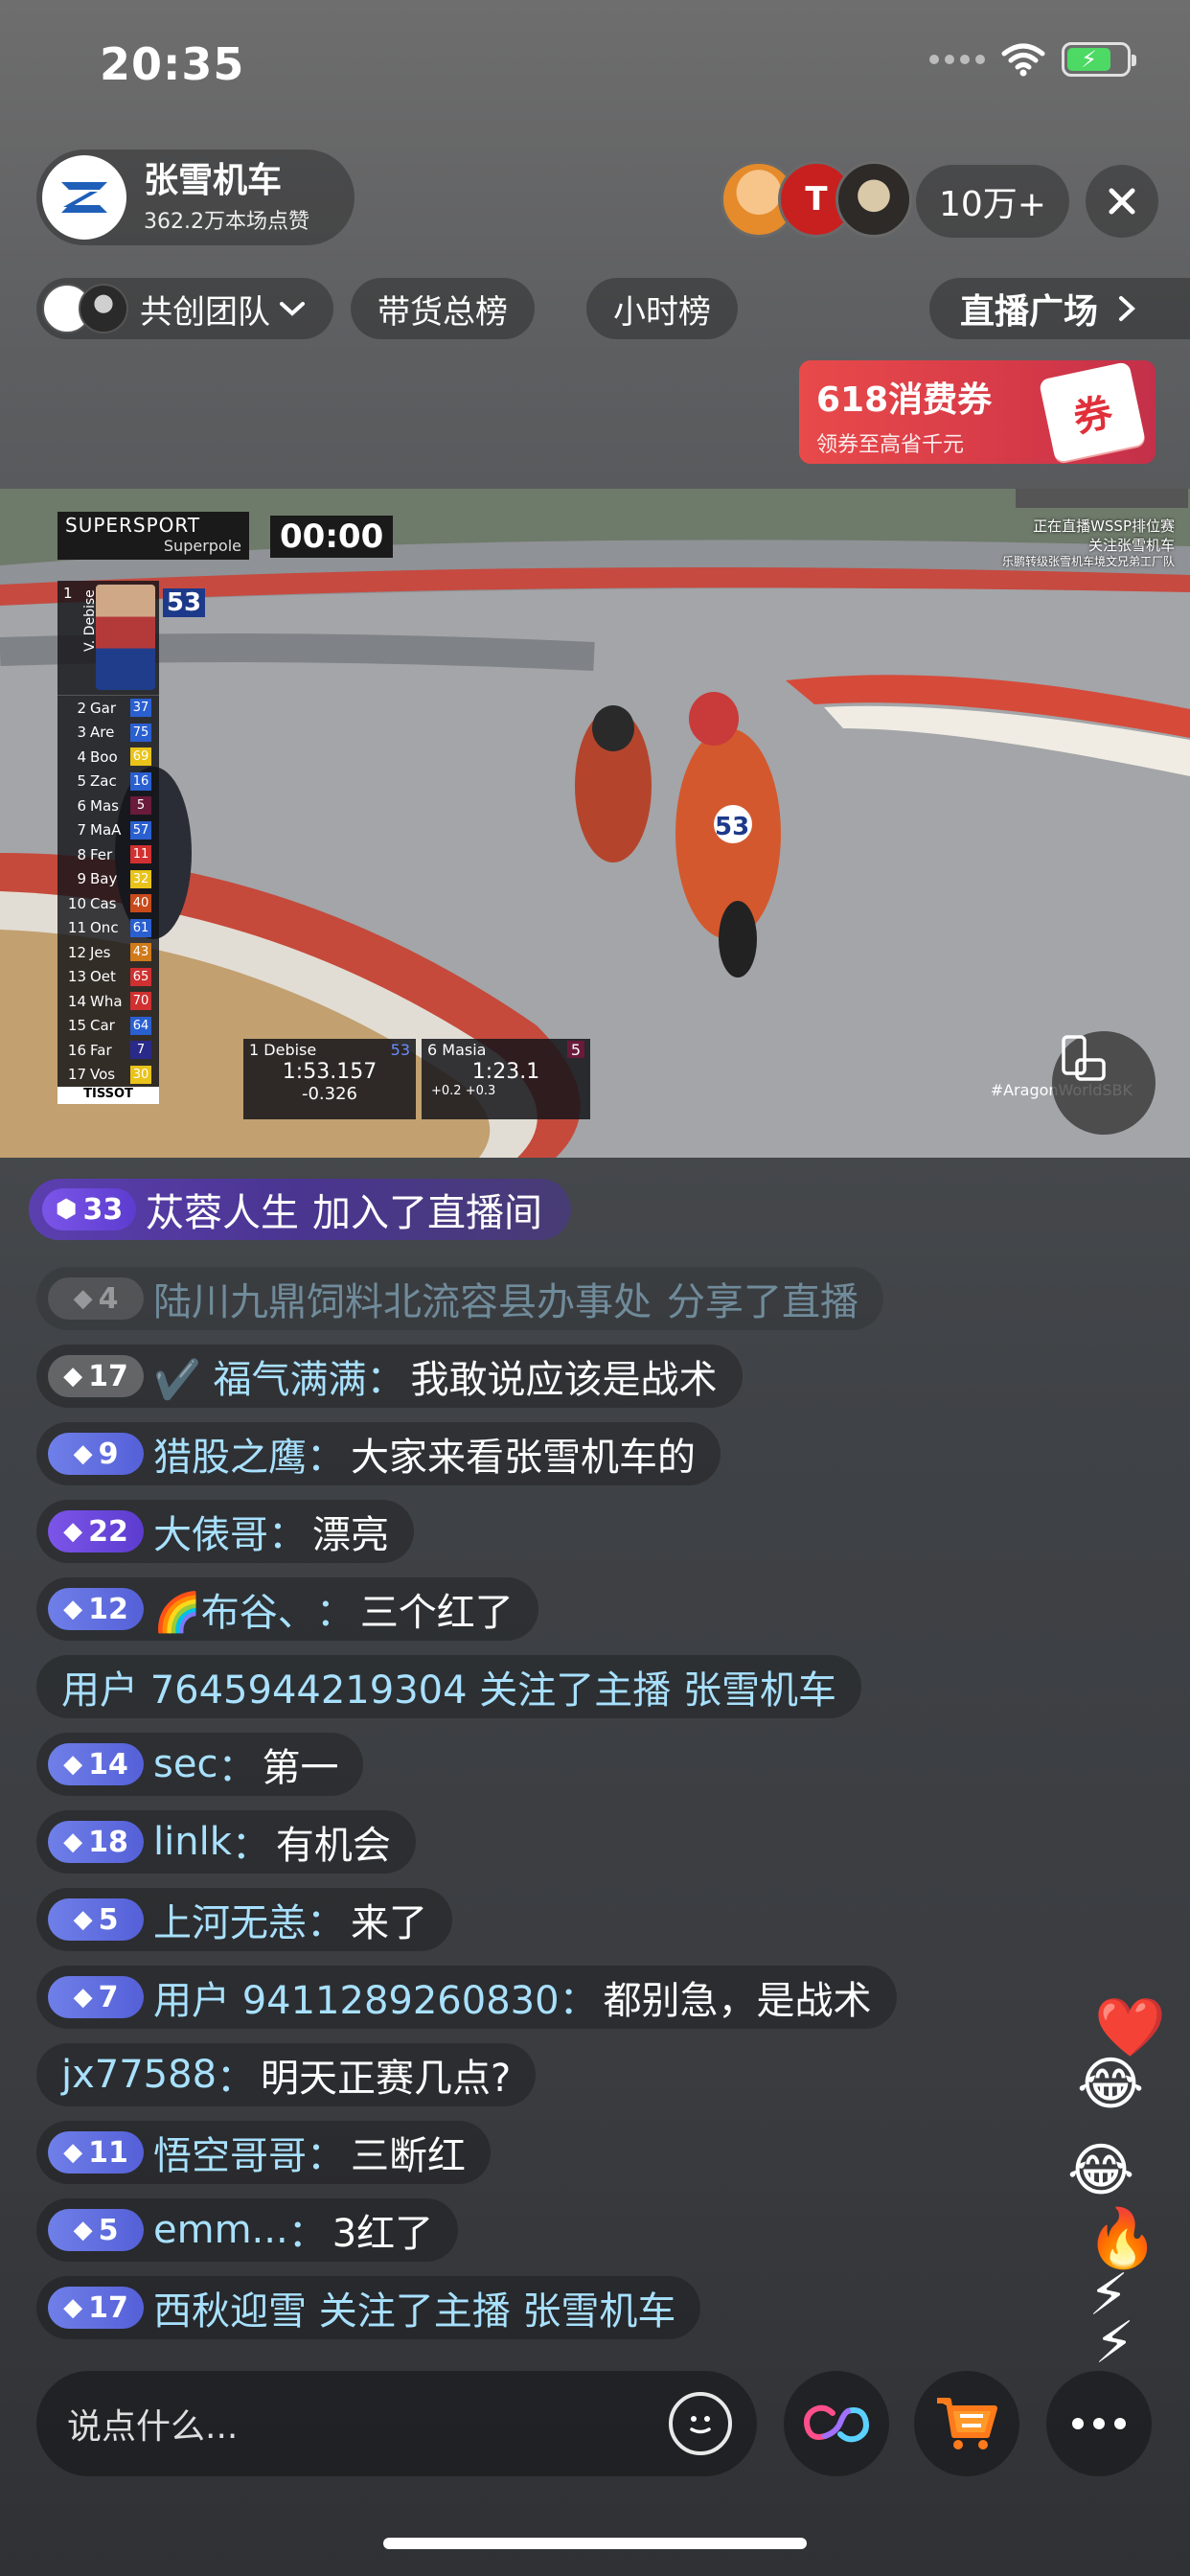 The height and width of the screenshot is (2576, 1190). I want to click on chat-message: ◆ 9 猎股之鹰：大家来看张雪机车的, so click(379, 1453).